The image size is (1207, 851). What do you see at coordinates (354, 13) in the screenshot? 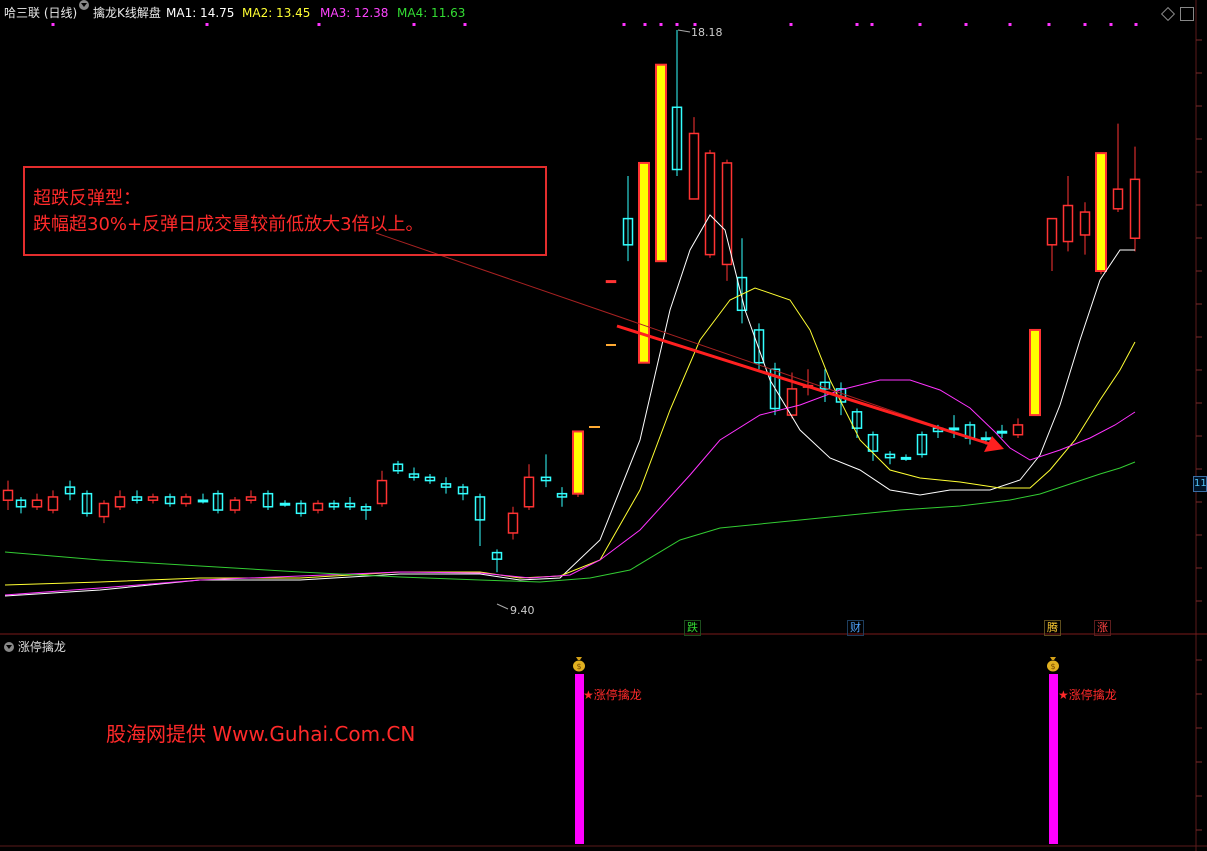
I see `ma3-value: MA3: 12.38` at bounding box center [354, 13].